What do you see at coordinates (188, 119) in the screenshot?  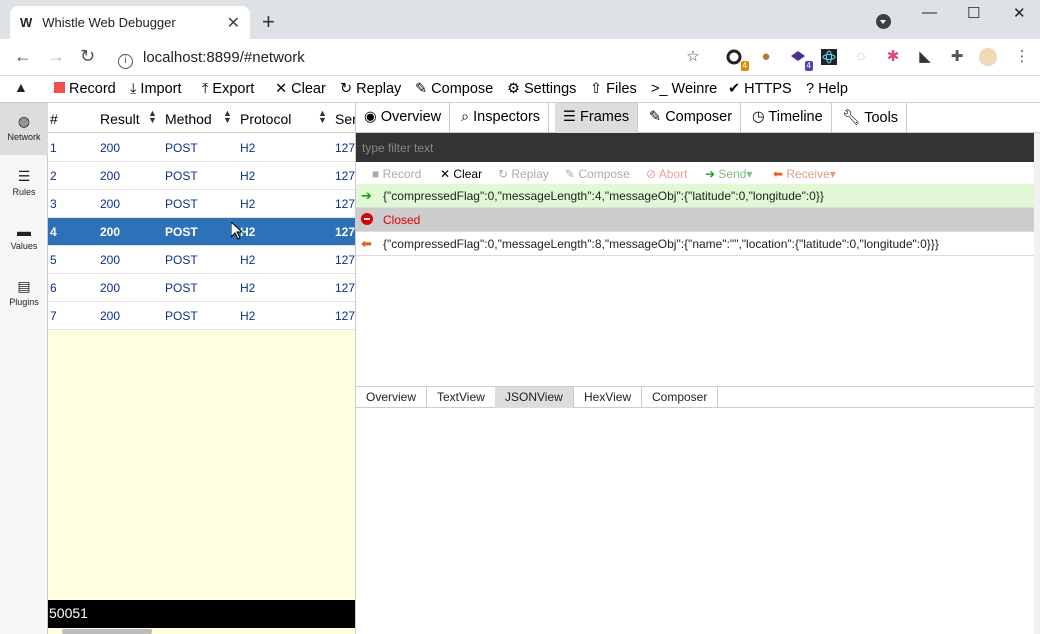 I see `column-header-method: Method` at bounding box center [188, 119].